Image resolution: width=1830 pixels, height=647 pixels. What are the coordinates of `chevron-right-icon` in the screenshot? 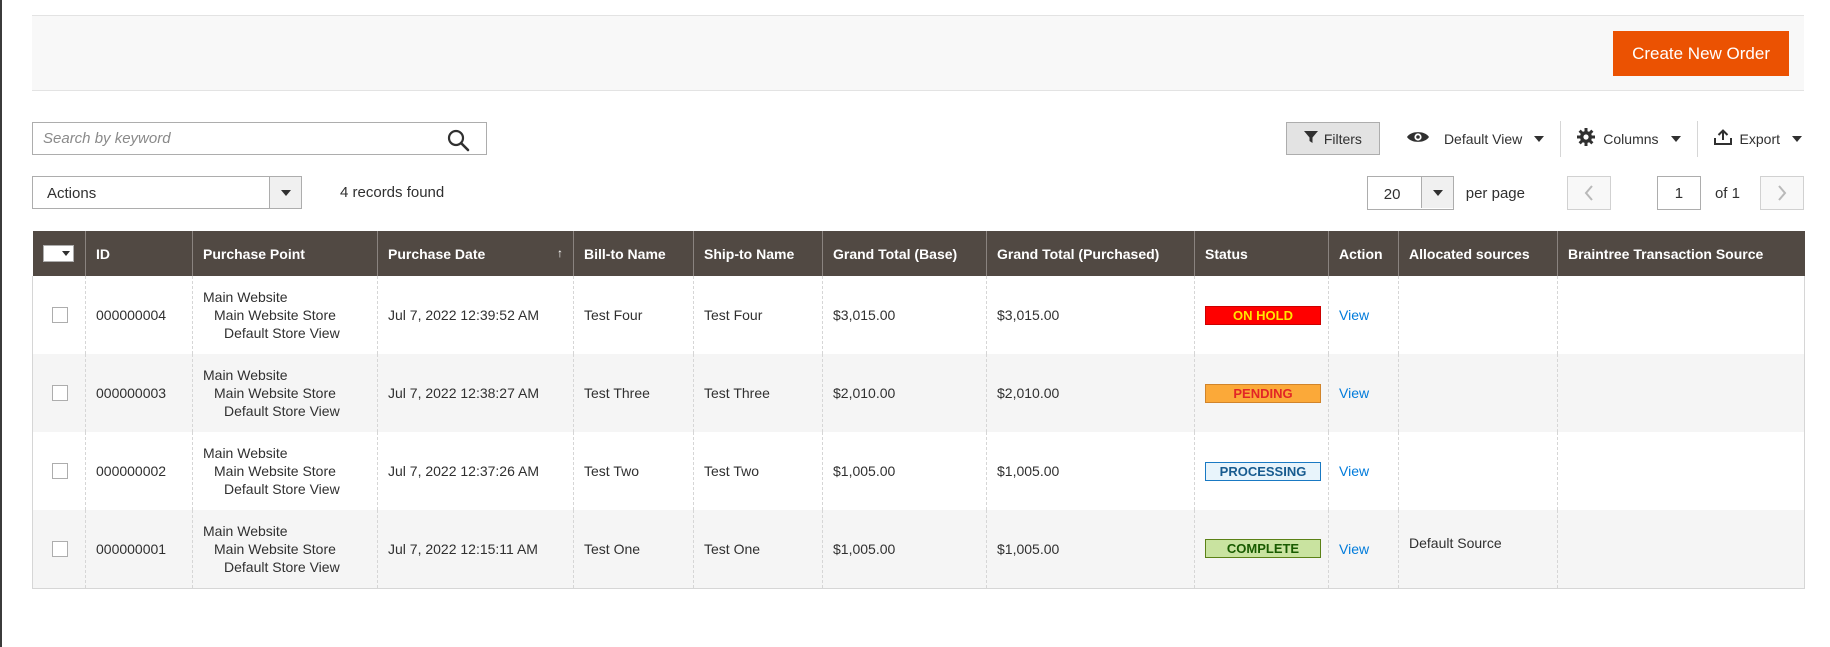 It's located at (1782, 193).